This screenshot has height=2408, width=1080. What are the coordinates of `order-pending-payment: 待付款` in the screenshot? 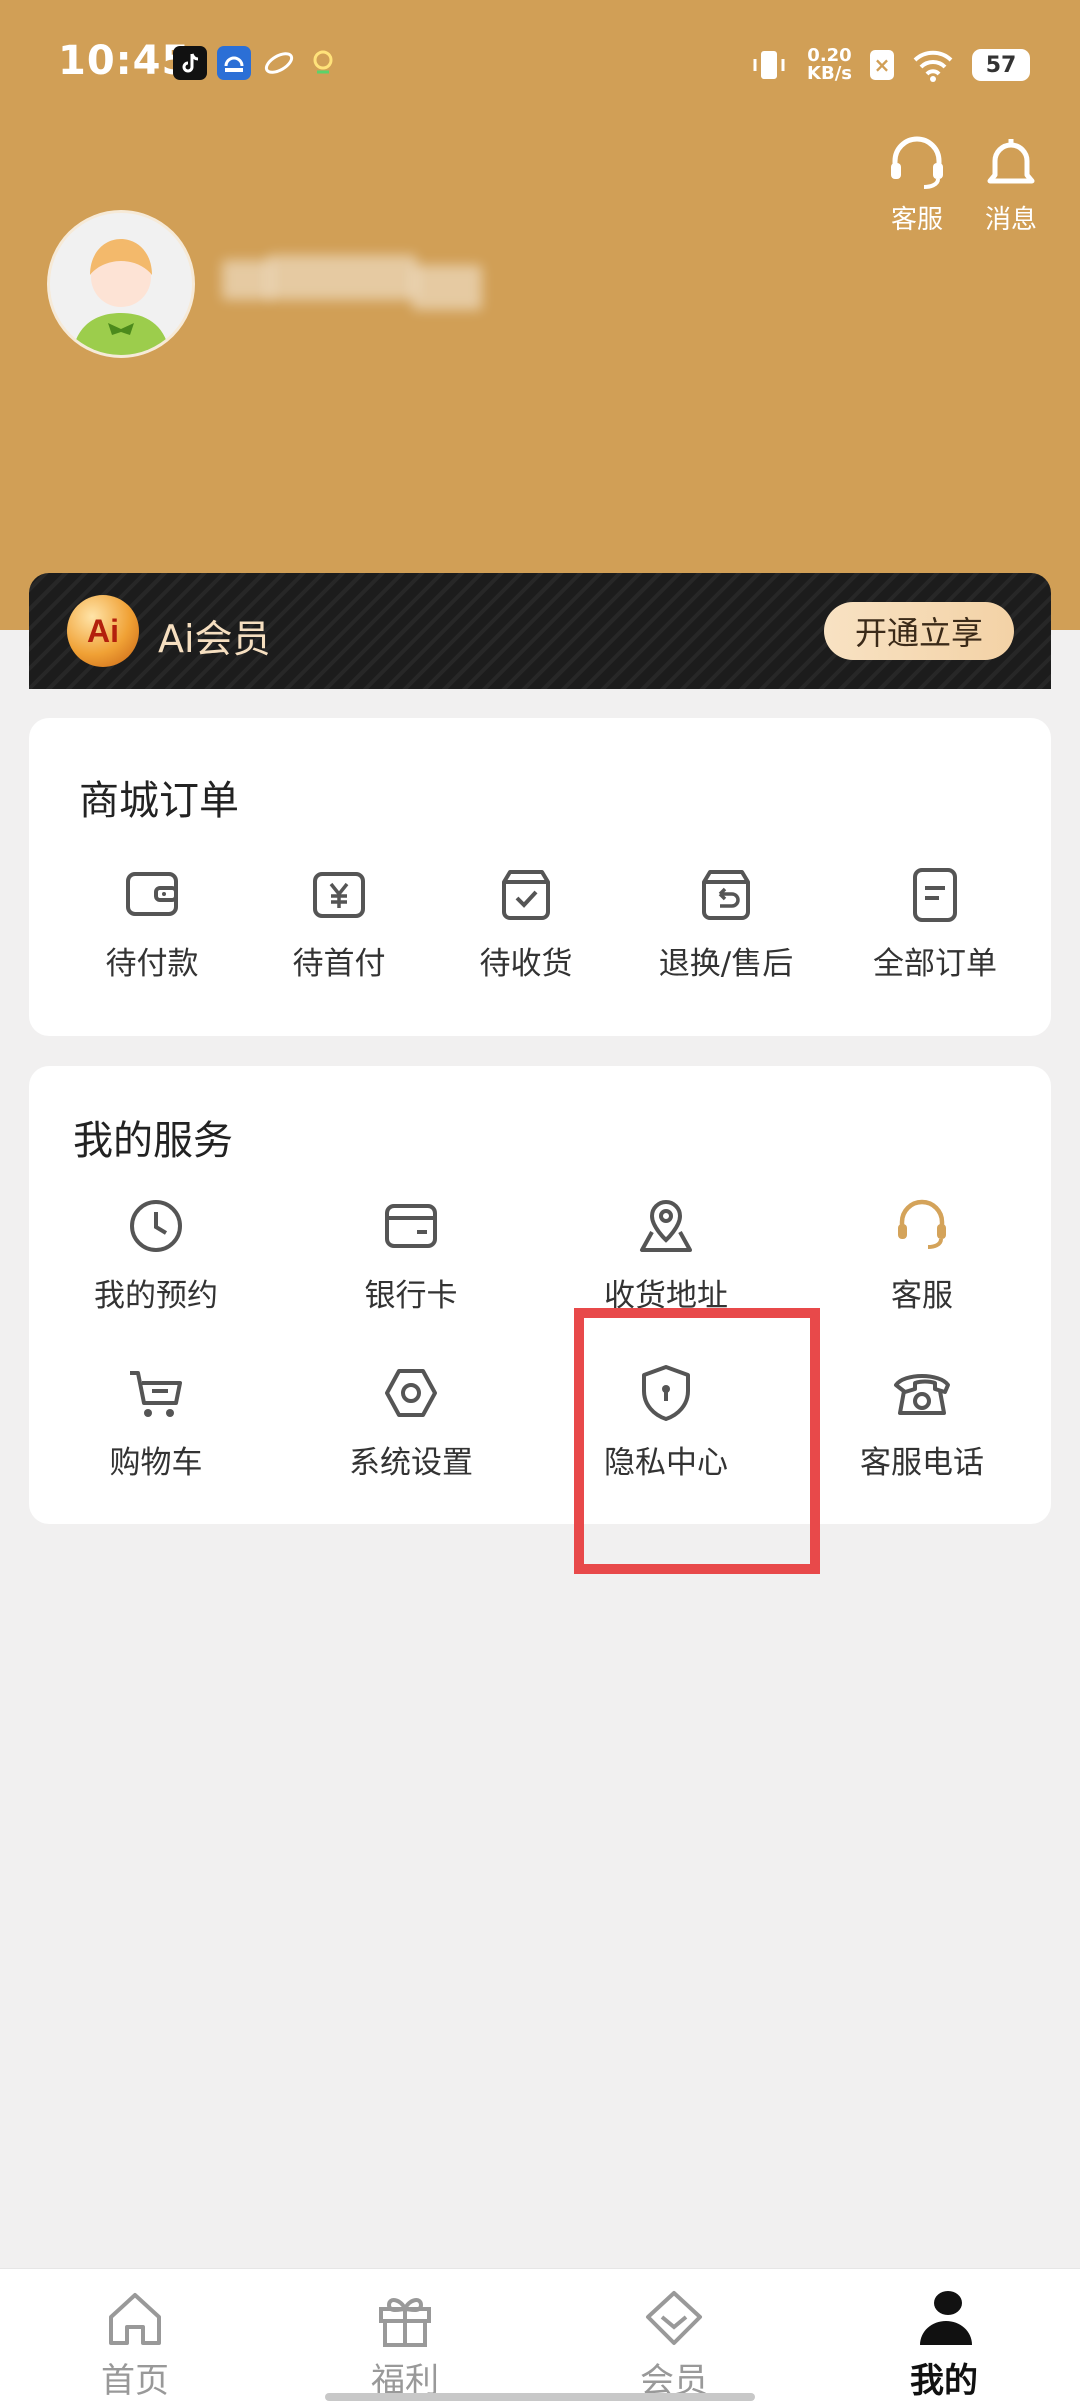 It's located at (152, 923).